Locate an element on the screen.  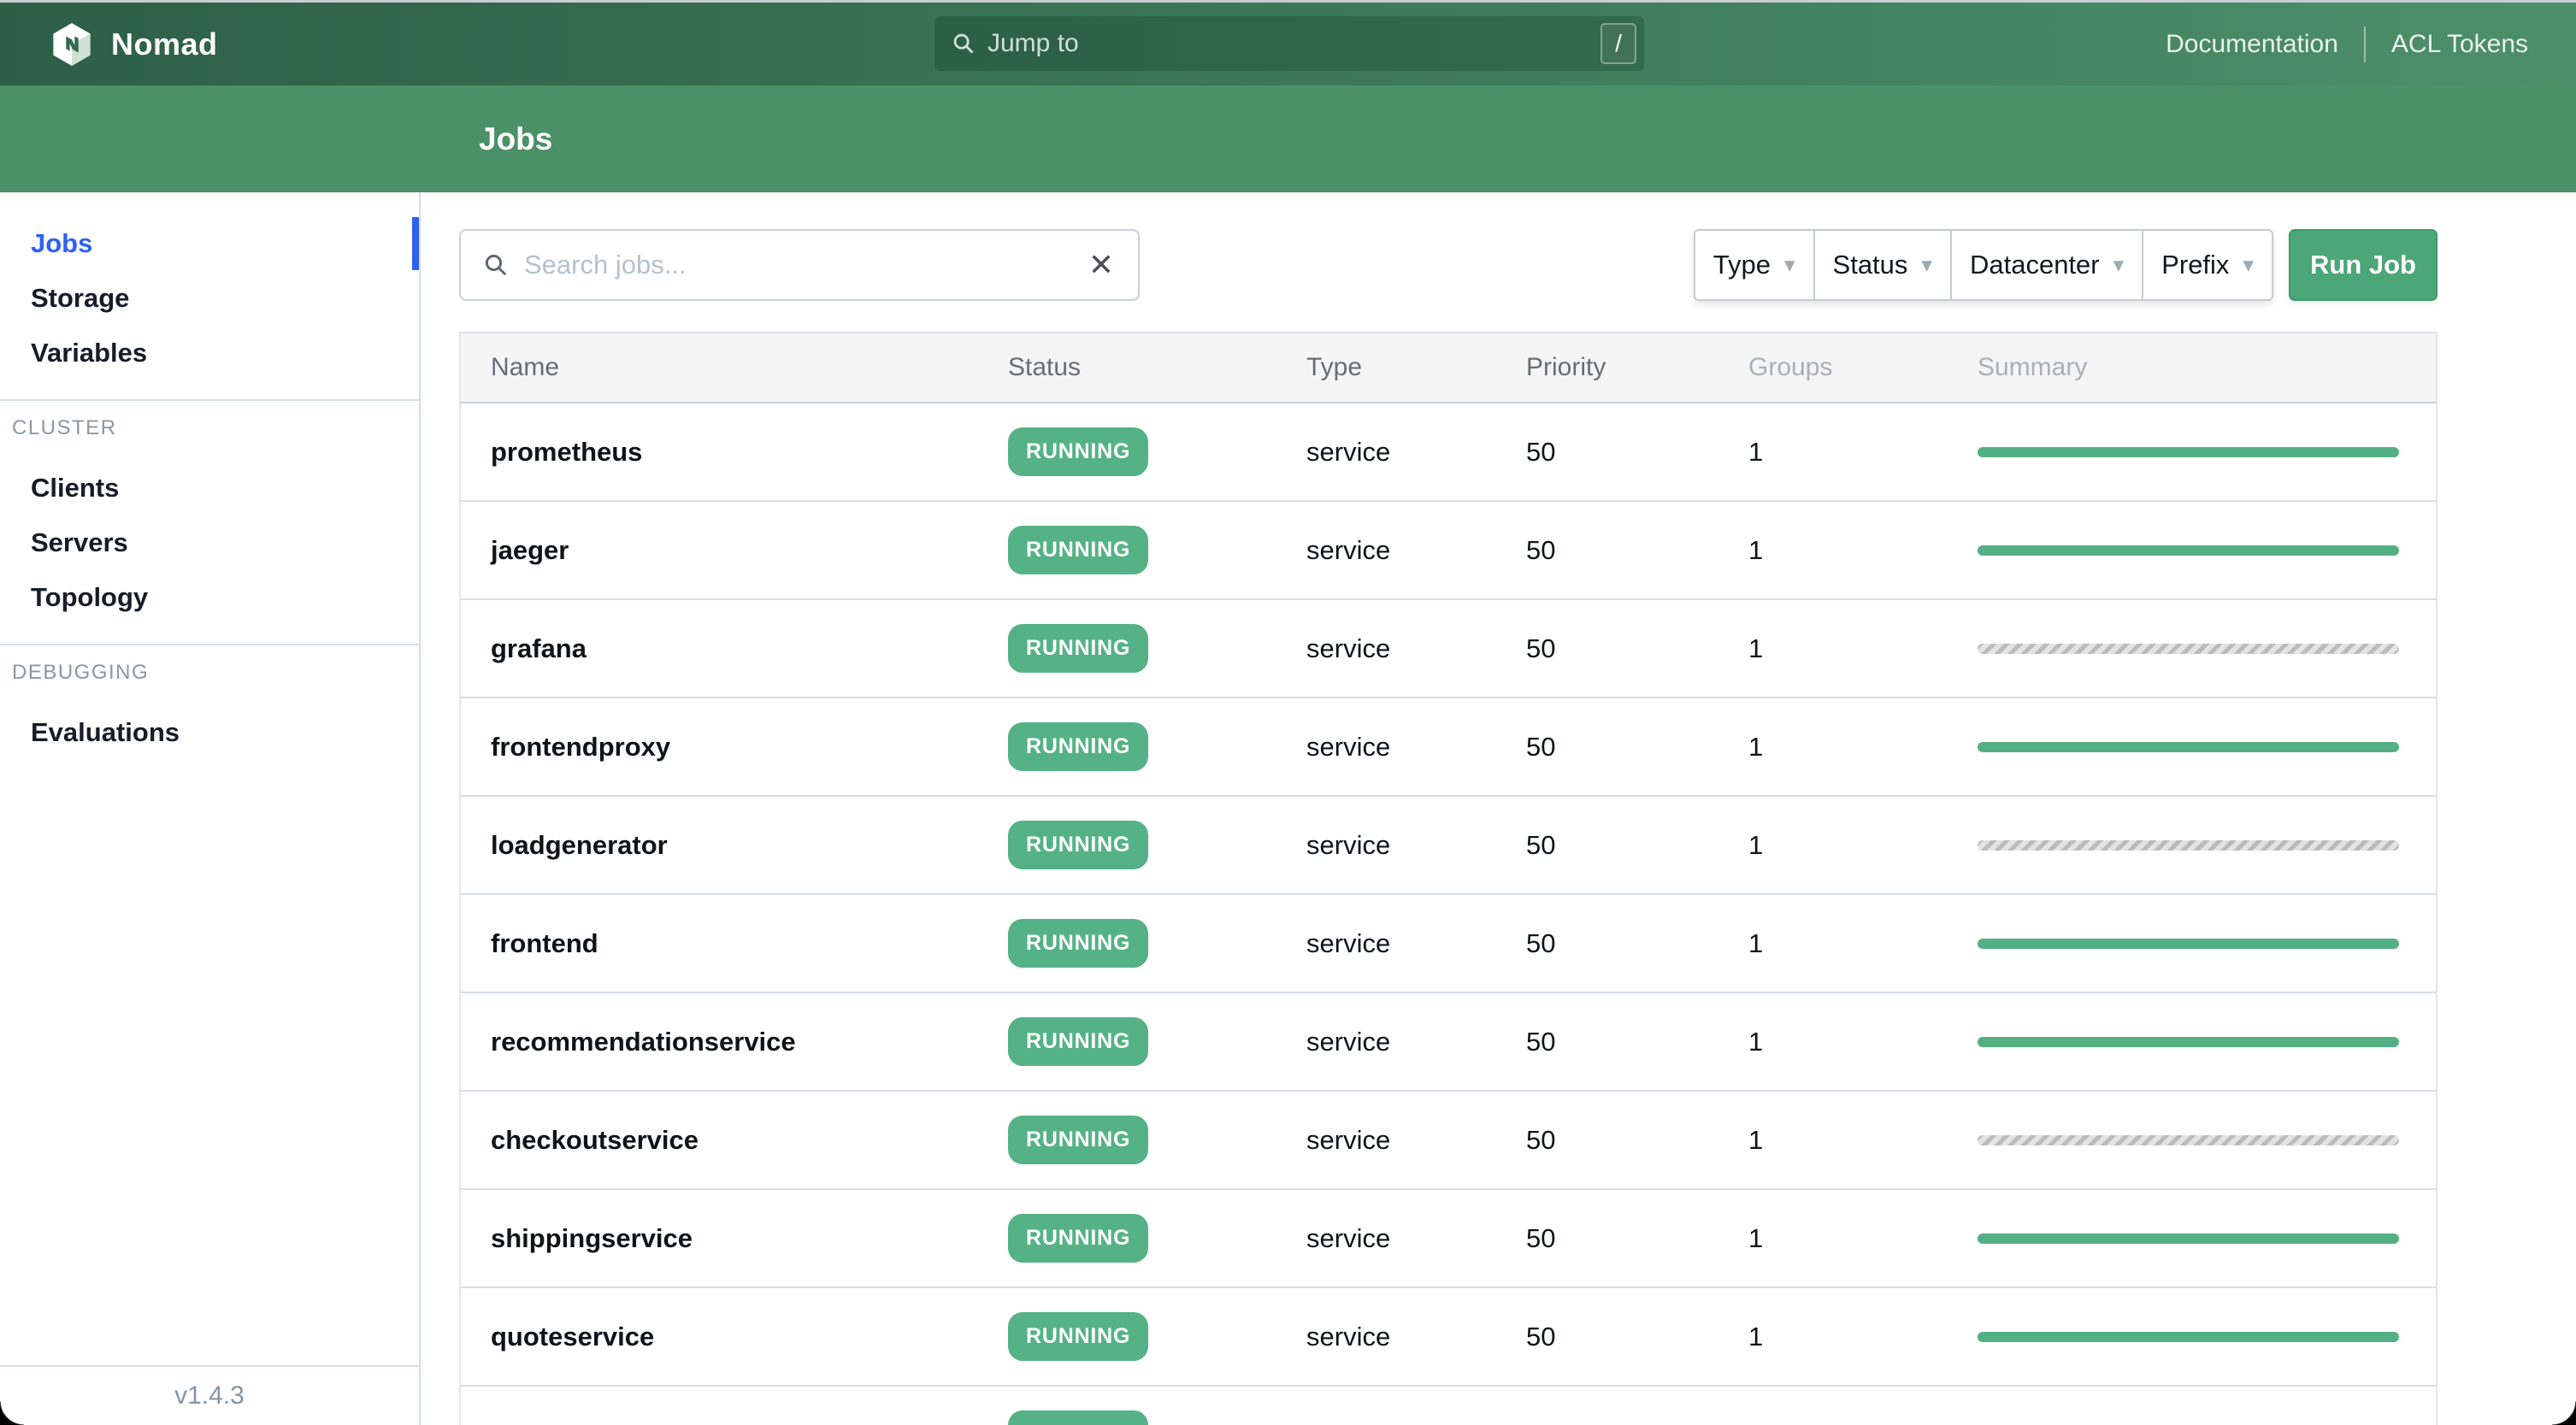
facet-button-type: Type ▾ is located at coordinates (1754, 265).